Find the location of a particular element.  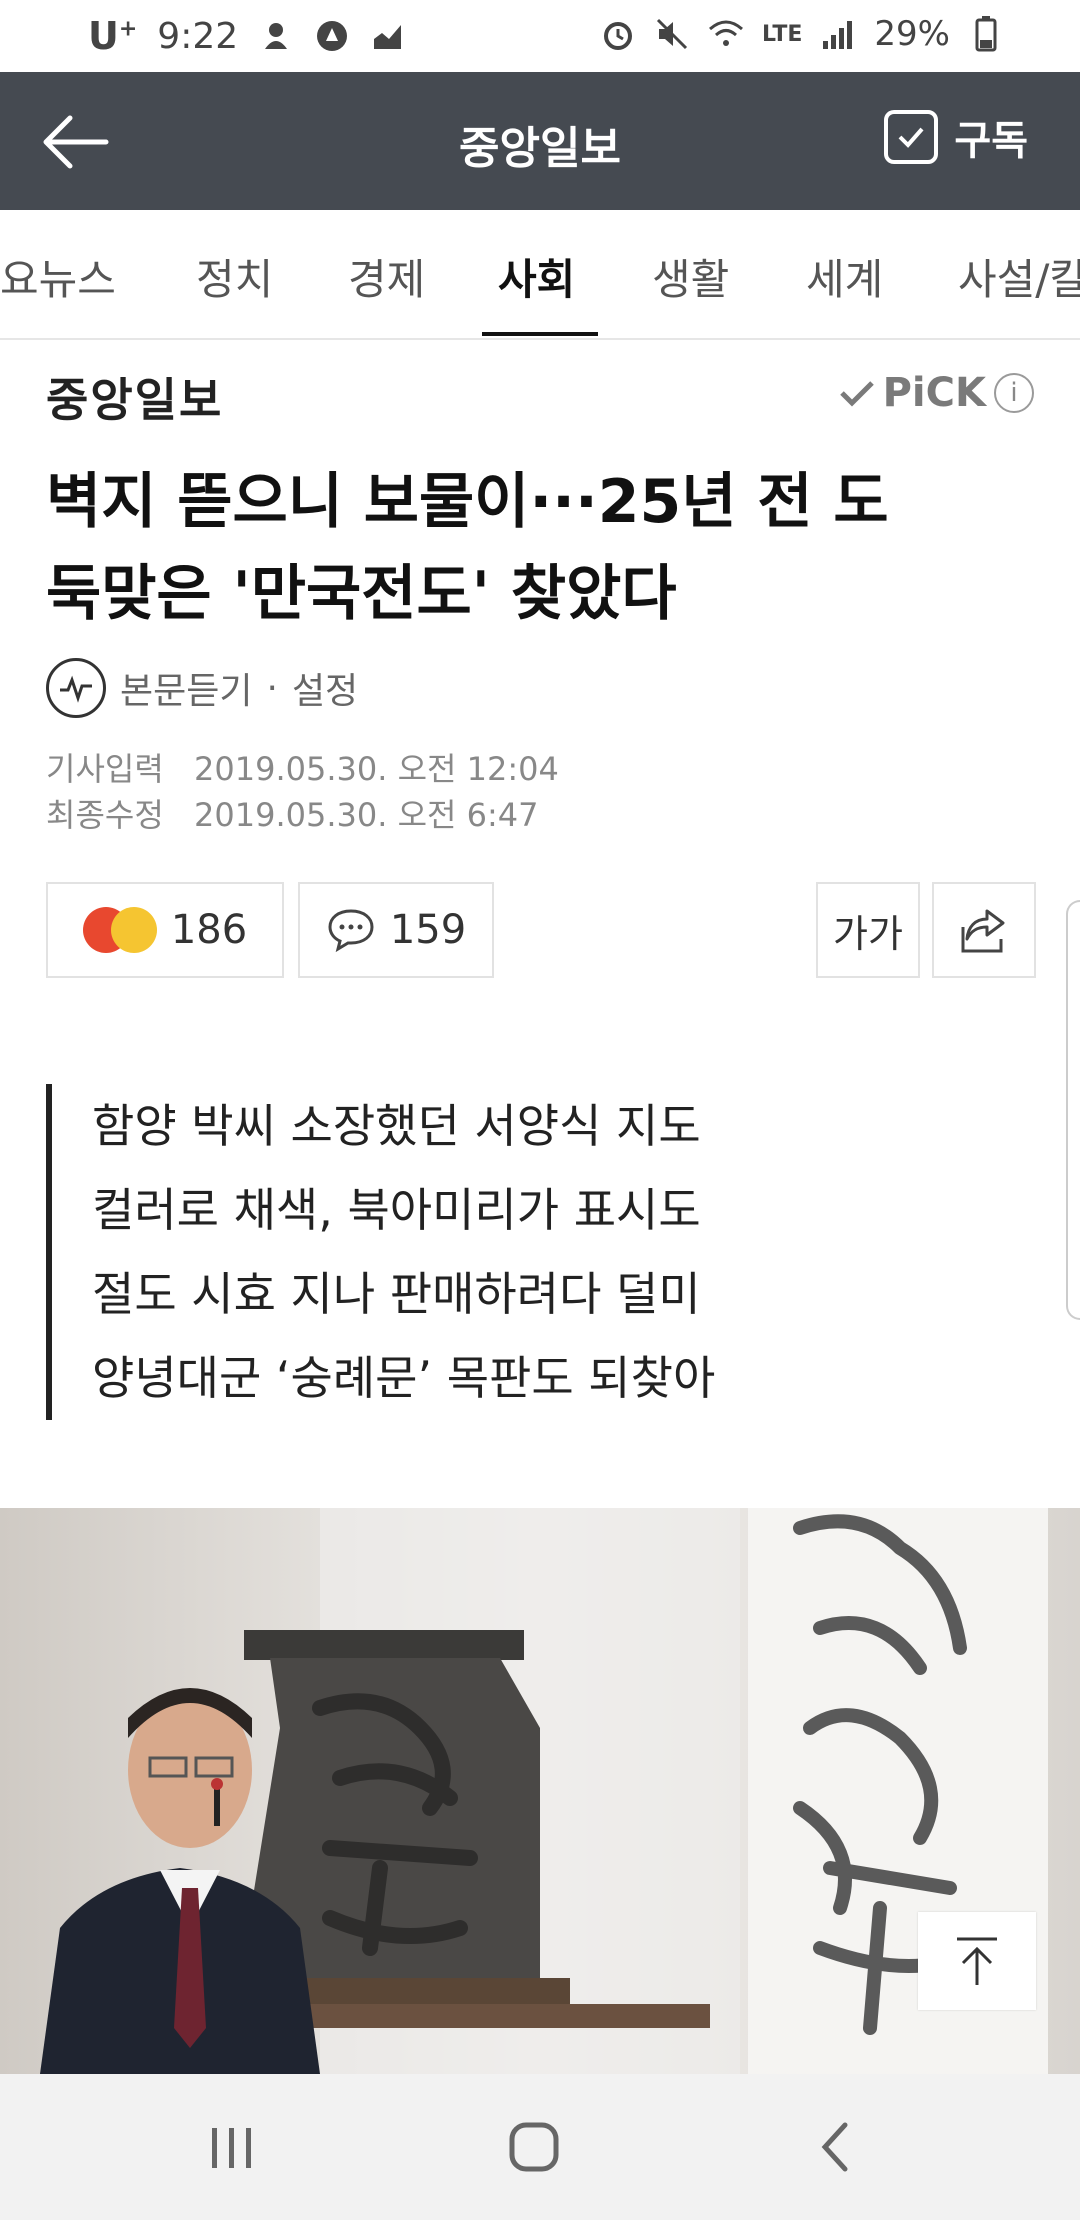

chevron-left-icon is located at coordinates (834, 2147).